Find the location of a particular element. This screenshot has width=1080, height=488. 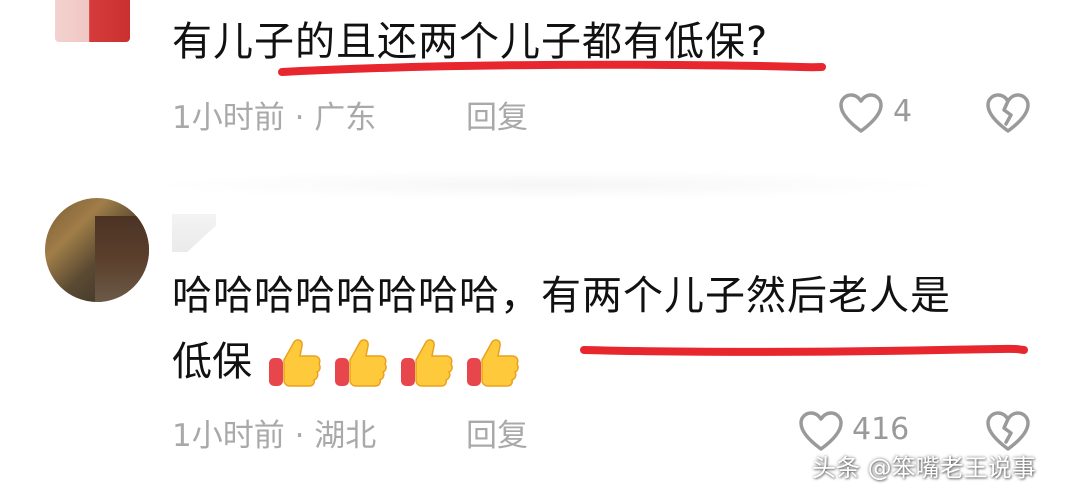

comment-location: 广东 is located at coordinates (345, 118).